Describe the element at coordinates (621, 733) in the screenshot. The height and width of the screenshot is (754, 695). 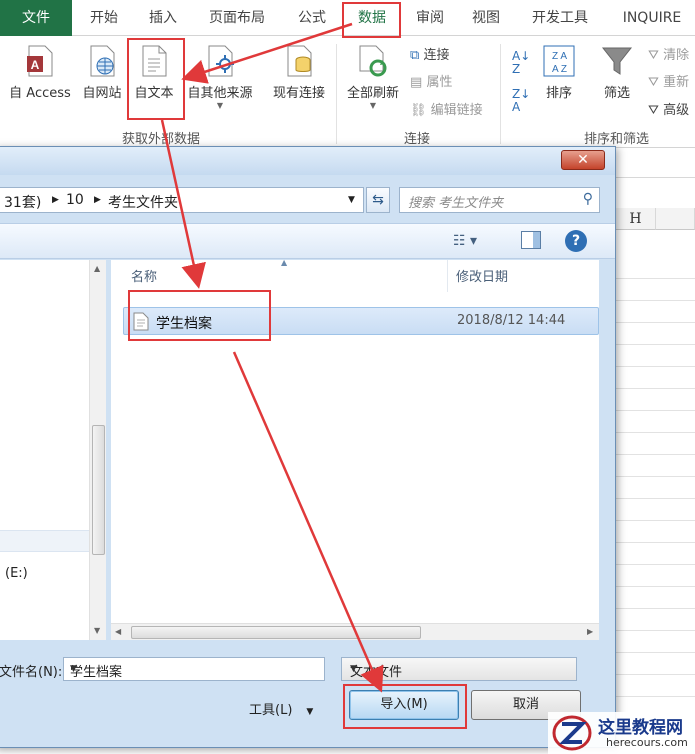
I see `site-watermark: 这里教程网 herecours.com` at that location.